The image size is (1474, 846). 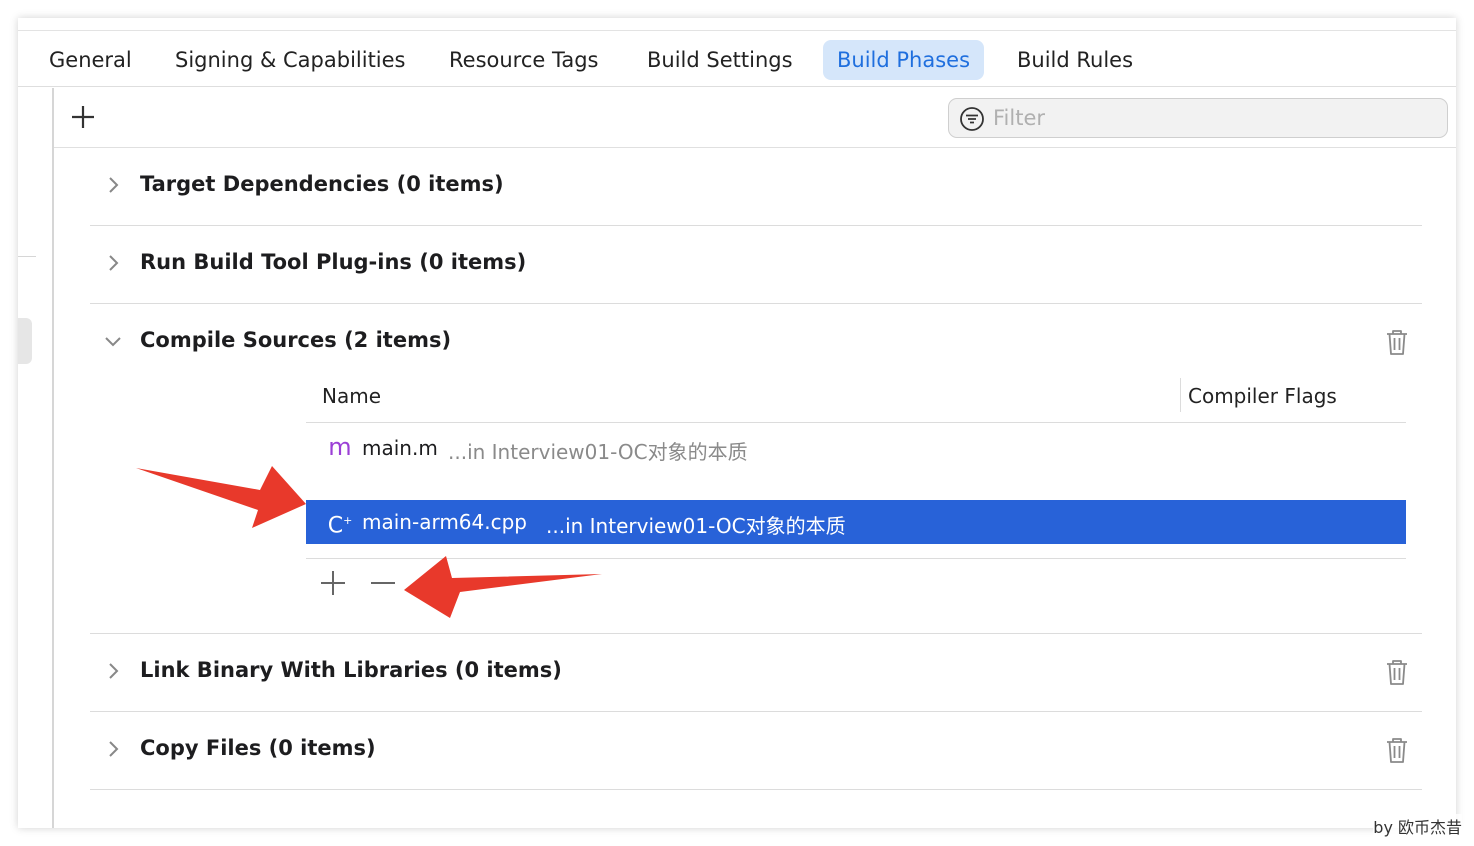 What do you see at coordinates (756, 343) in the screenshot?
I see `phase-header: Compile Sources (2 items)` at bounding box center [756, 343].